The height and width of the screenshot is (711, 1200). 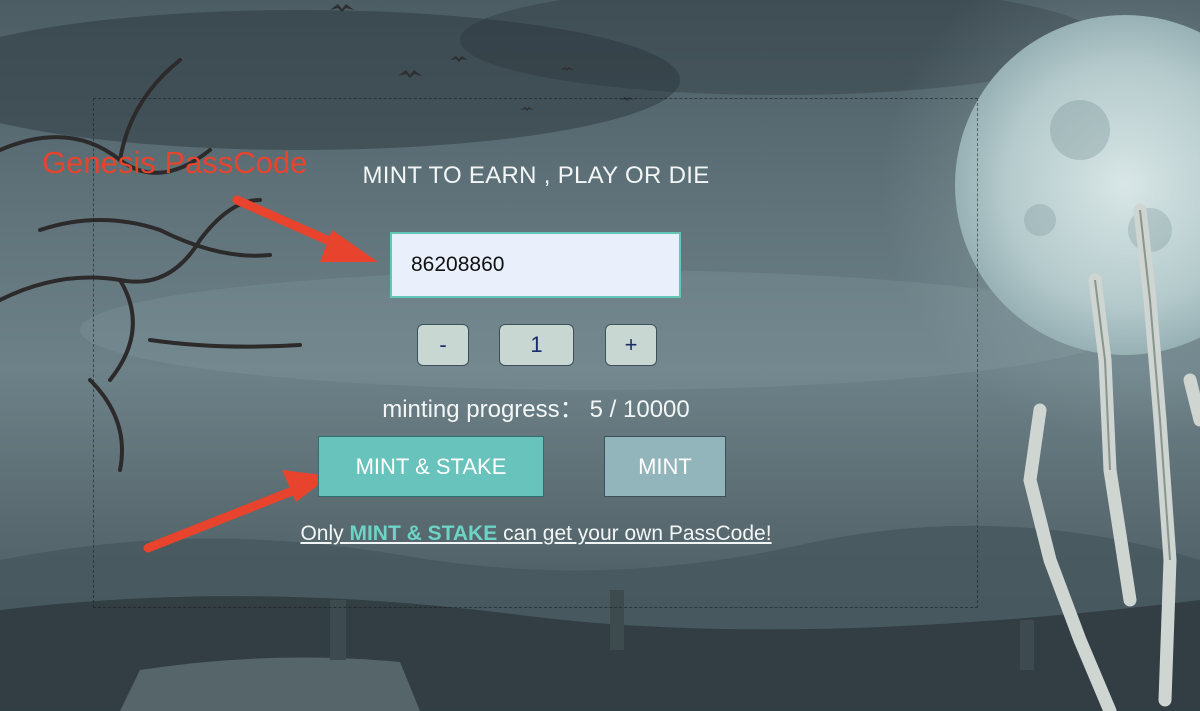 What do you see at coordinates (482, 57) in the screenshot?
I see `bats-icon` at bounding box center [482, 57].